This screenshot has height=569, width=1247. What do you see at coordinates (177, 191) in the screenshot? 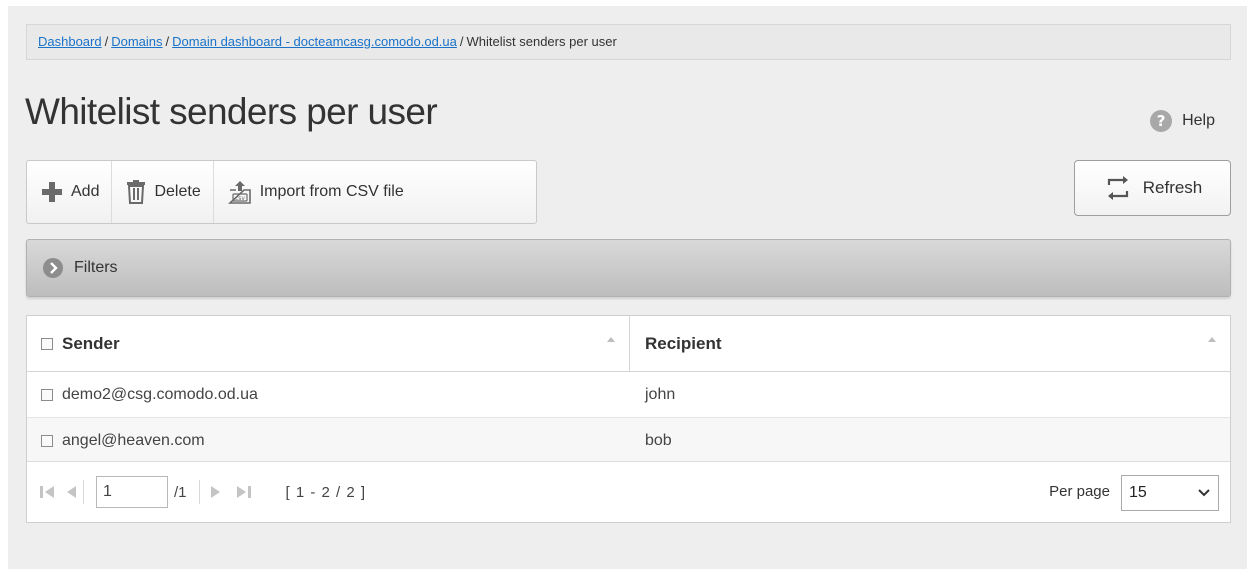
I see `delete-label: Delete` at bounding box center [177, 191].